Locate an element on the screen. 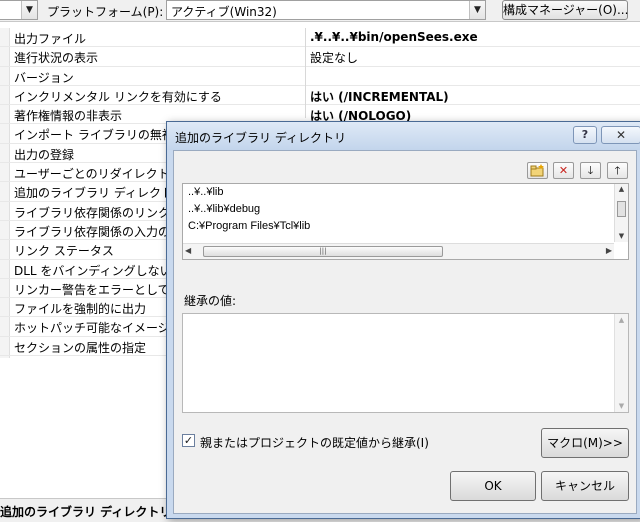 The width and height of the screenshot is (640, 522). arrow-down-icon: 🡓 is located at coordinates (590, 170).